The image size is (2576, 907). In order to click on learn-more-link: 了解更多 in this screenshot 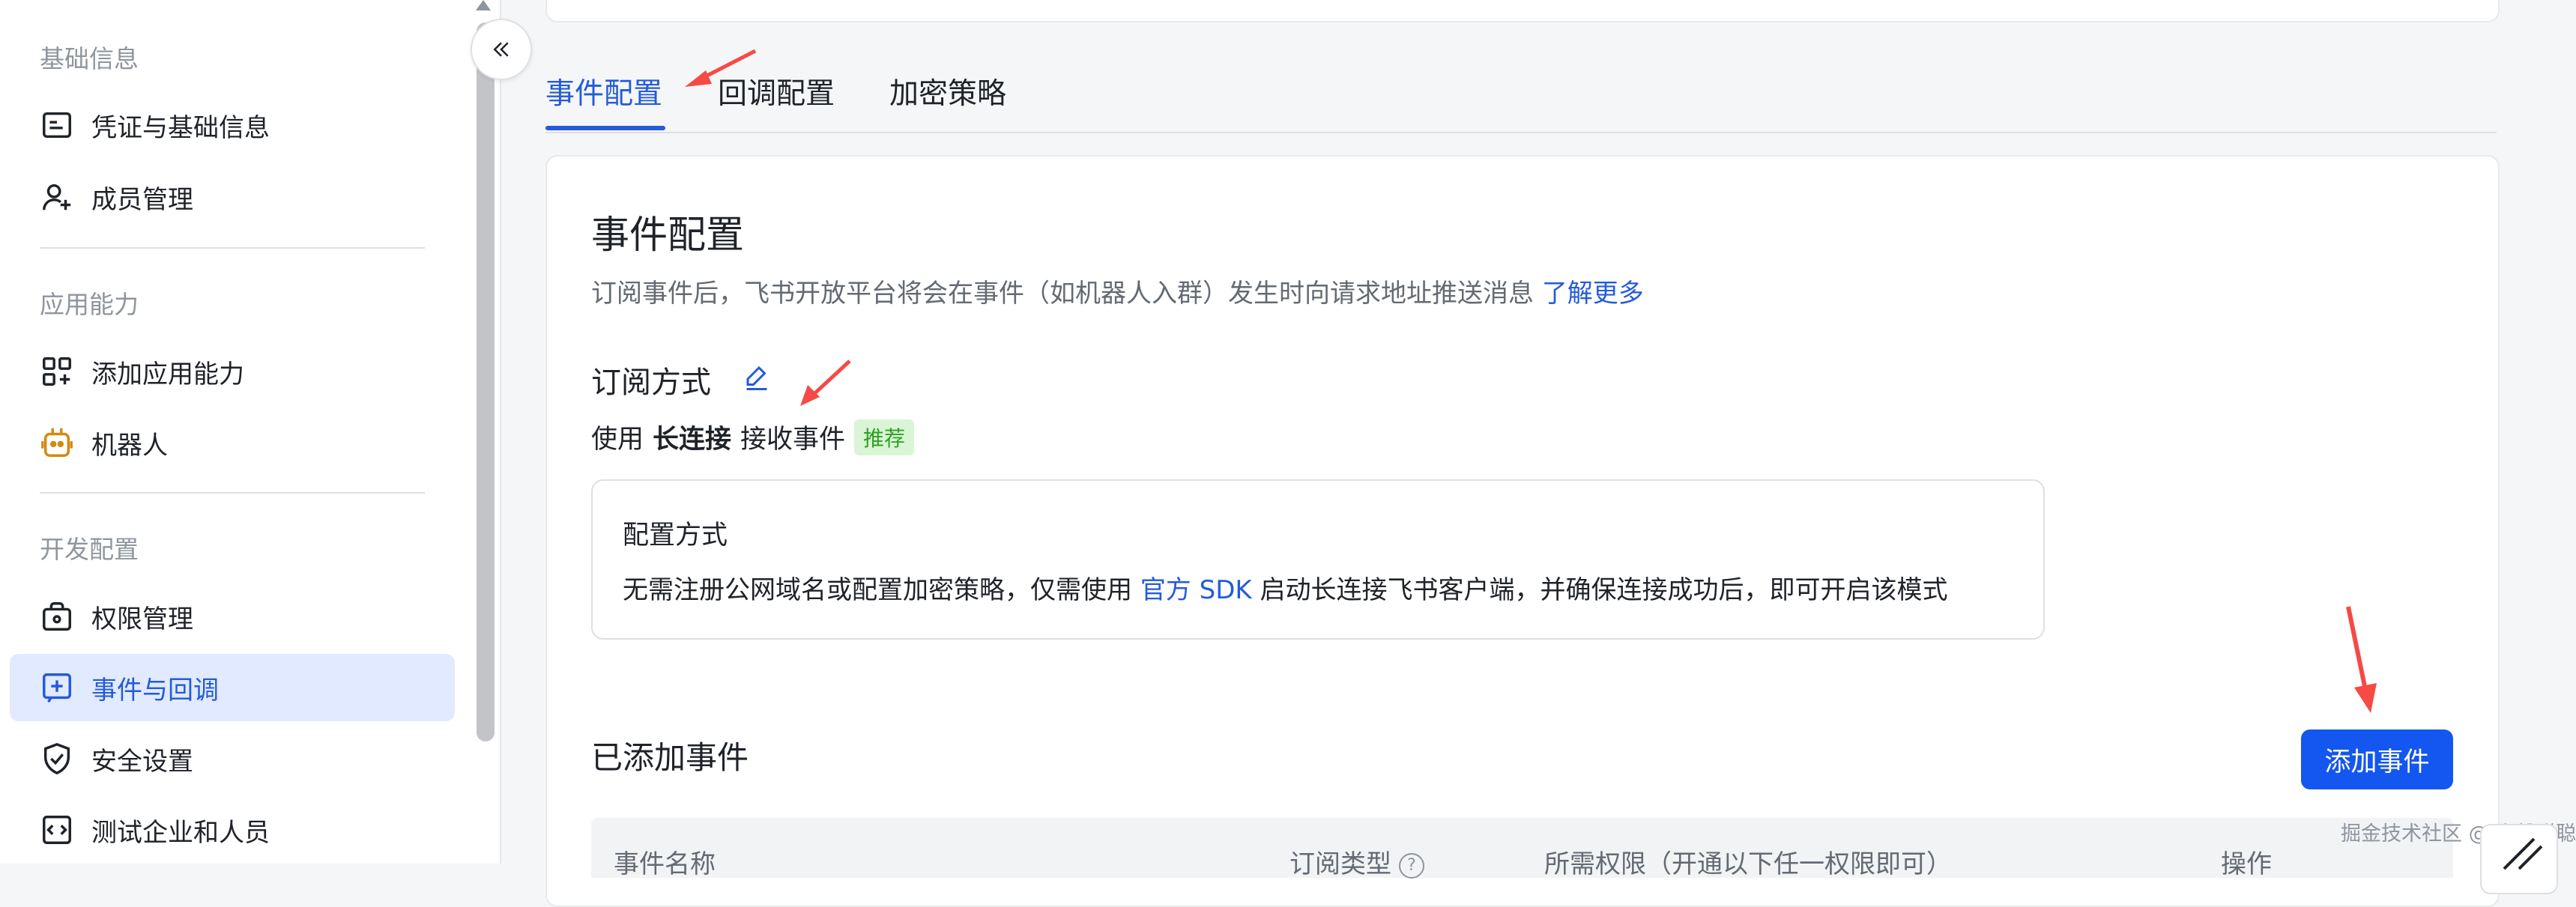, I will do `click(1593, 294)`.